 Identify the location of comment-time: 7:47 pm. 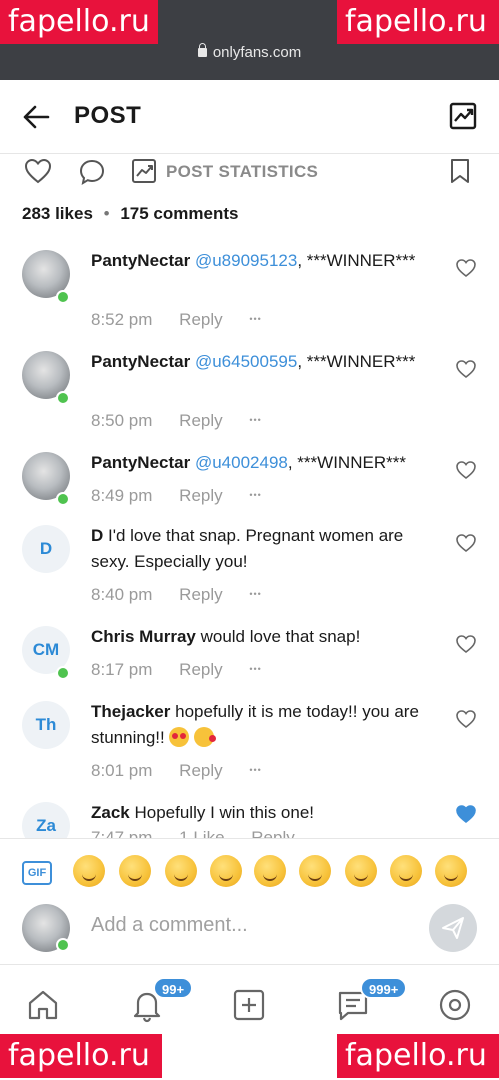
(122, 833).